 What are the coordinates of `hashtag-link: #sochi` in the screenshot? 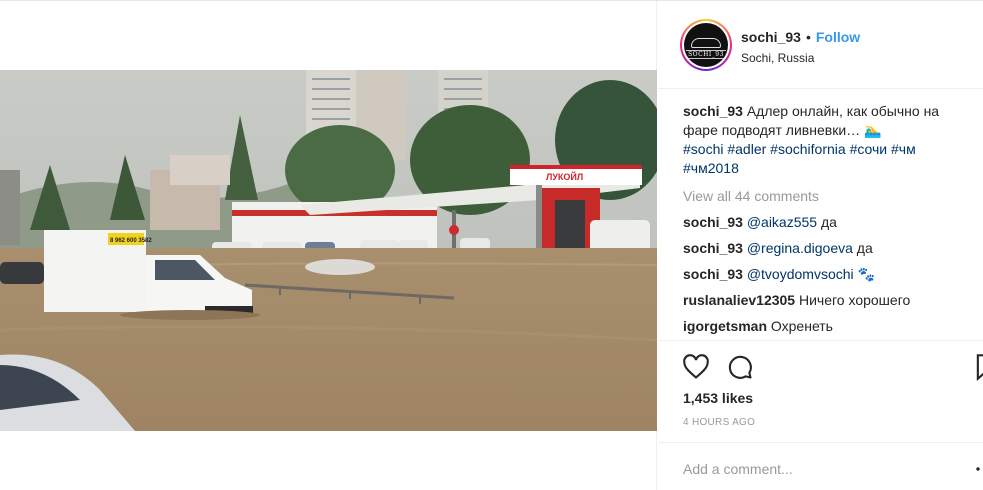 It's located at (703, 149).